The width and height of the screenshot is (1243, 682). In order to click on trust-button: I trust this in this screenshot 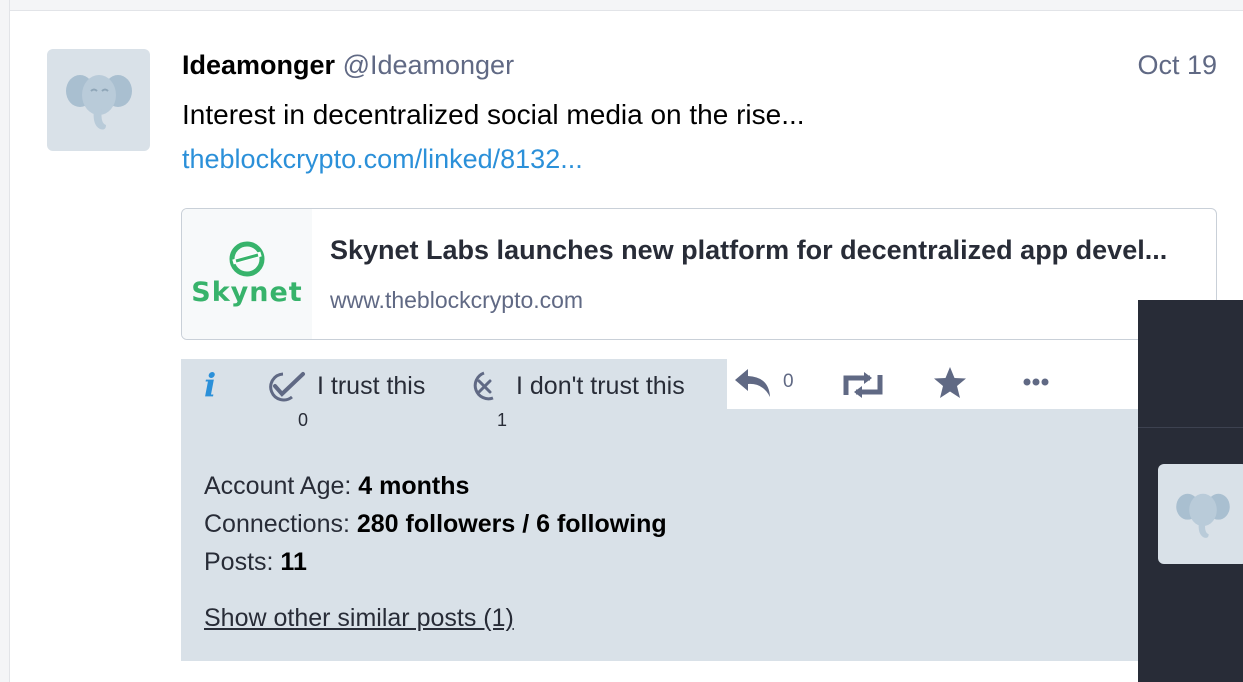, I will do `click(345, 386)`.